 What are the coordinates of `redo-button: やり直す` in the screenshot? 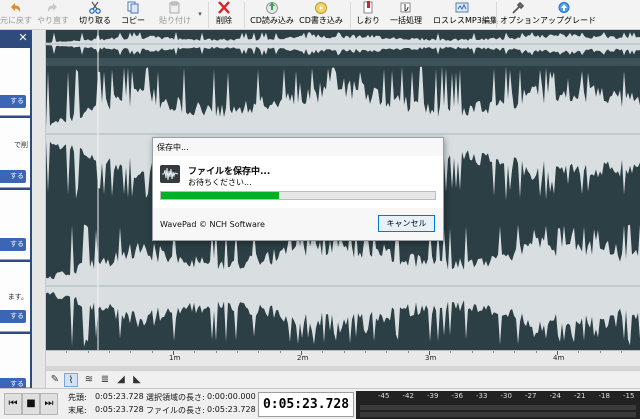 It's located at (53, 15).